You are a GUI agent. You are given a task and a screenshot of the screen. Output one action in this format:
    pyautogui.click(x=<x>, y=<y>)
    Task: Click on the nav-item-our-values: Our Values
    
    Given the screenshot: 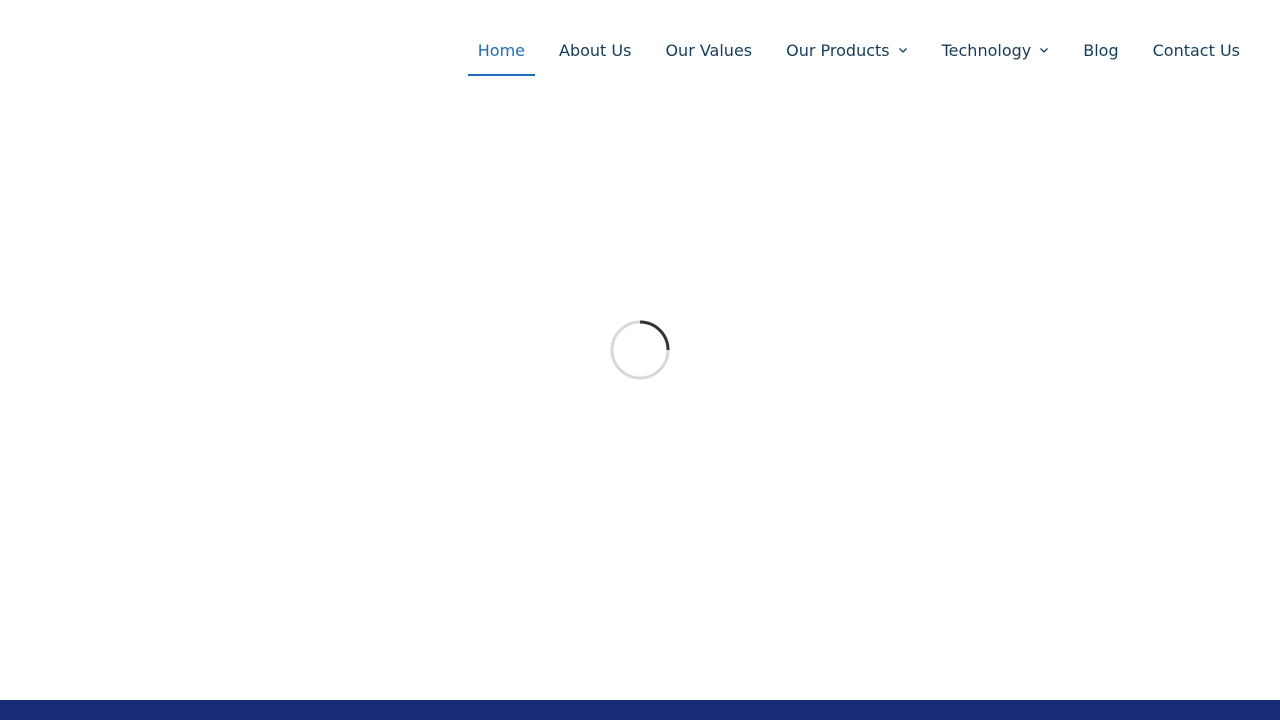 What is the action you would take?
    pyautogui.click(x=708, y=50)
    